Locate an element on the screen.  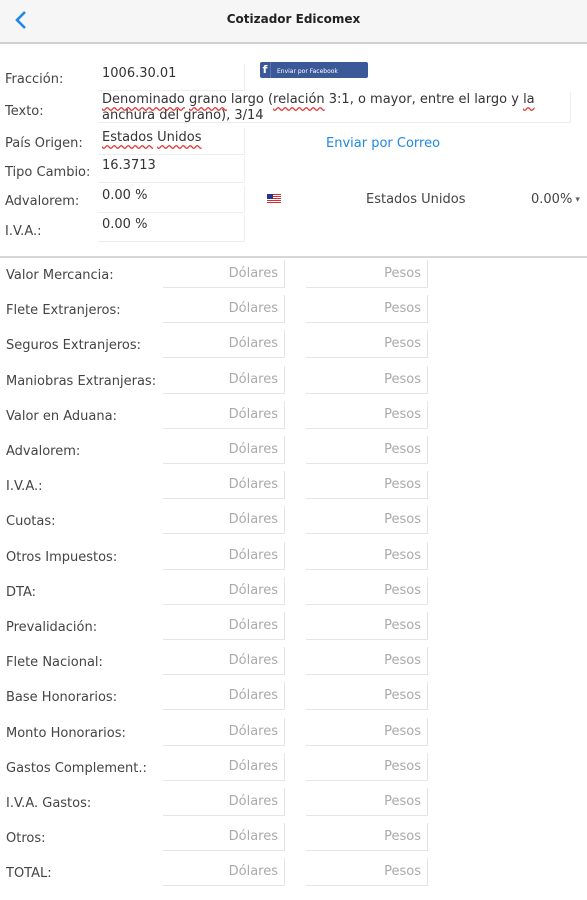
calc-row: I.V.A.: Dólares Pesos is located at coordinates (293, 486).